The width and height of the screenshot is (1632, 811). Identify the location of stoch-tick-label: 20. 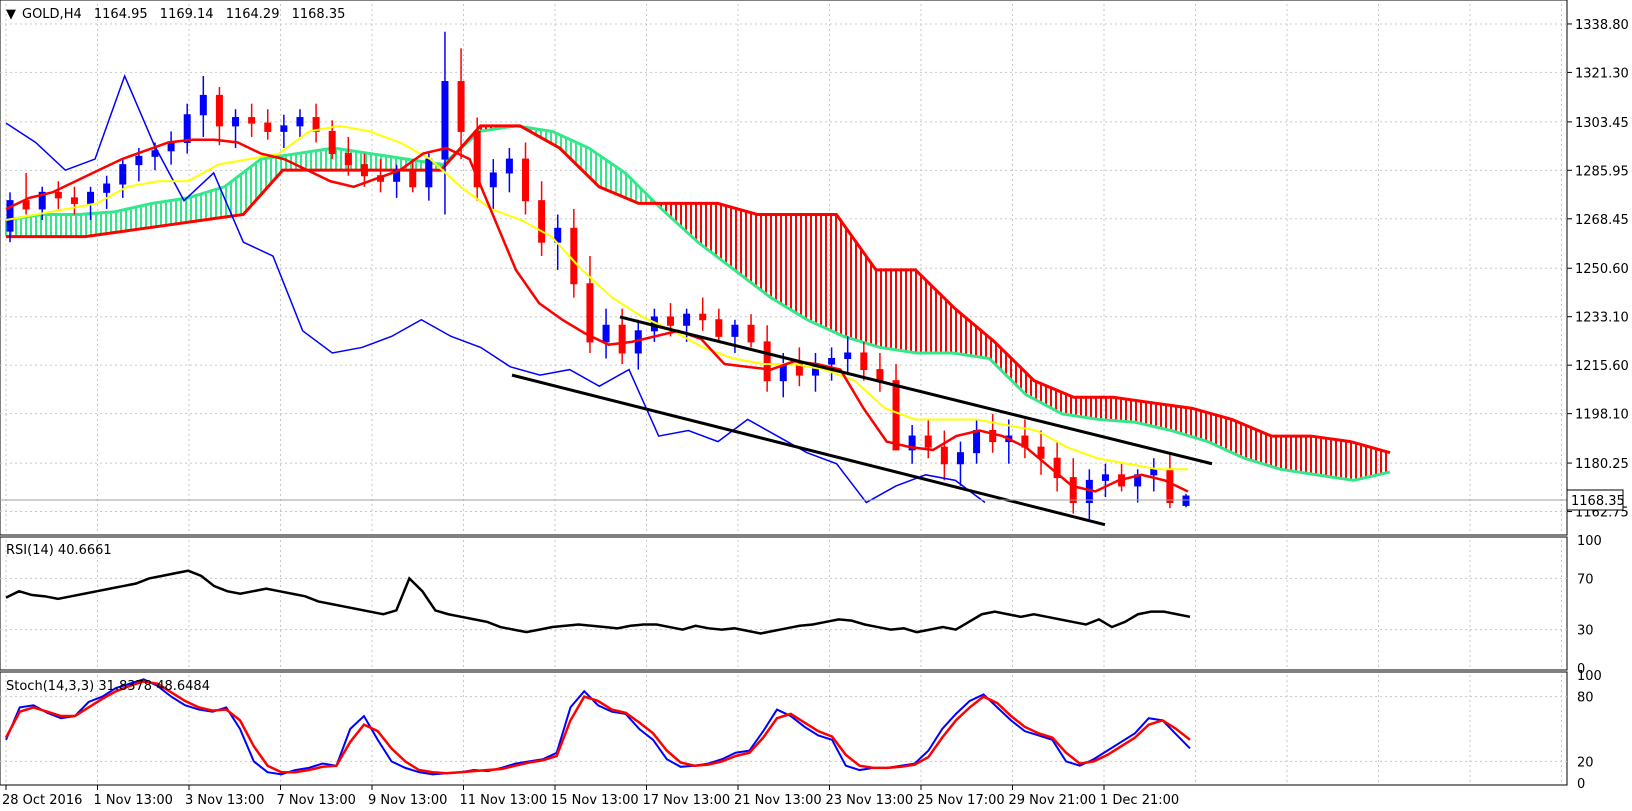
(1585, 762).